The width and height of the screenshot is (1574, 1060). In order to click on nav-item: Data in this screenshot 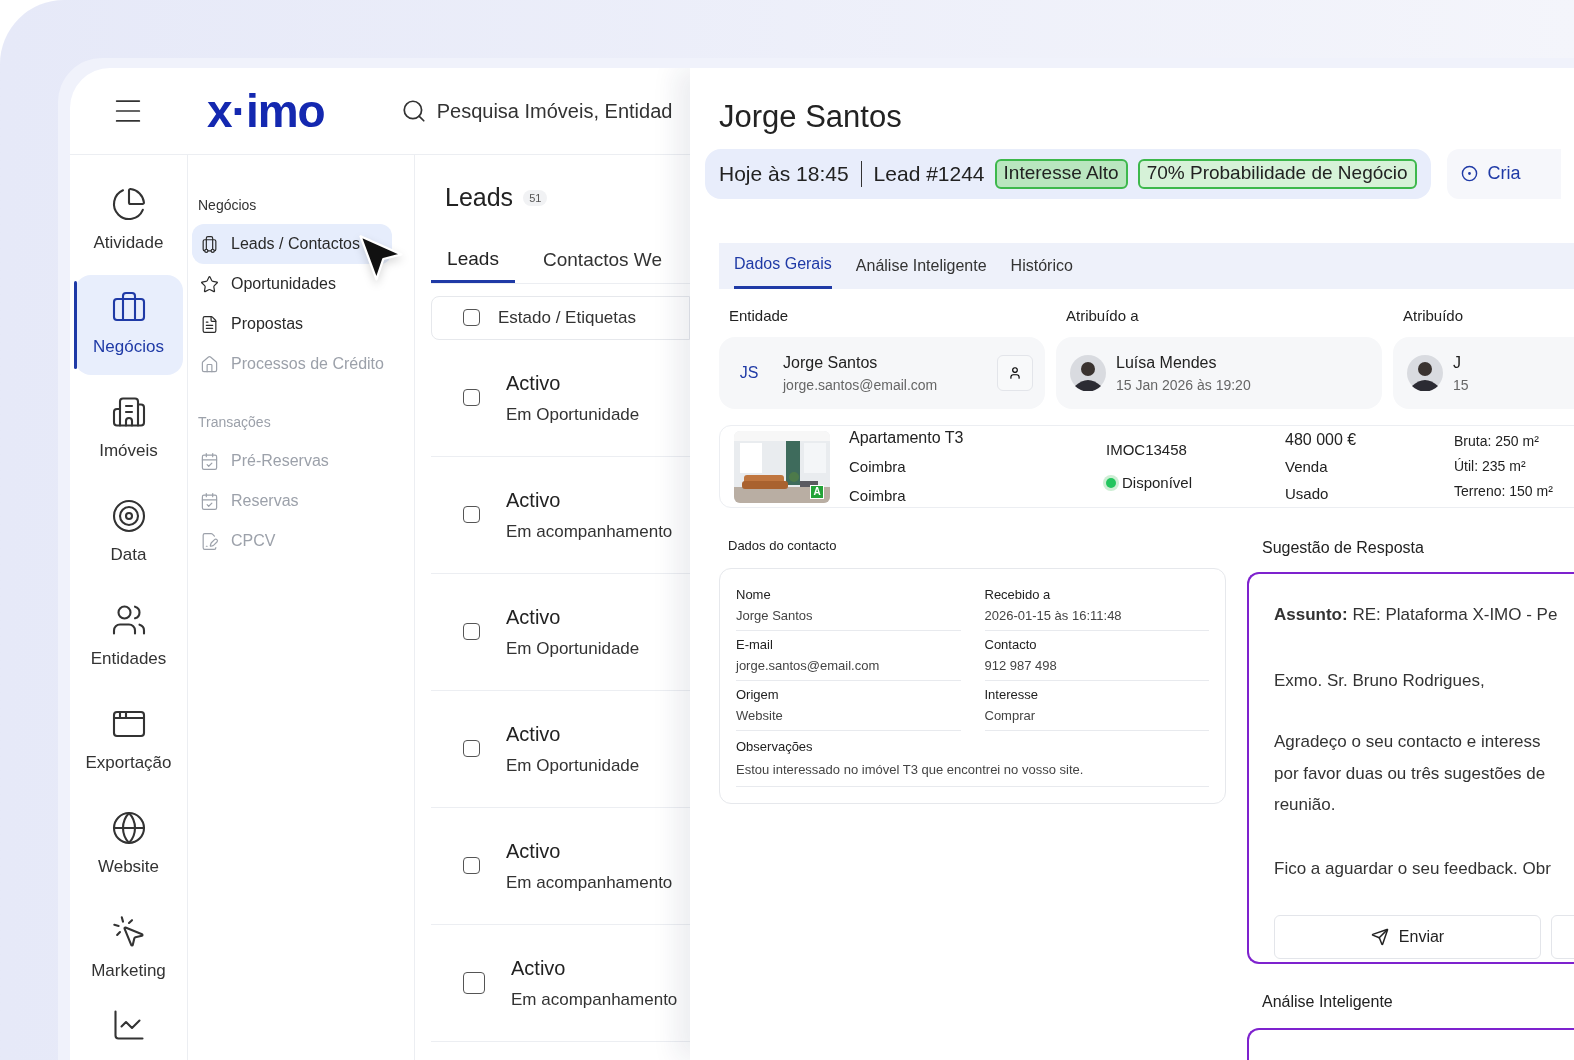, I will do `click(128, 533)`.